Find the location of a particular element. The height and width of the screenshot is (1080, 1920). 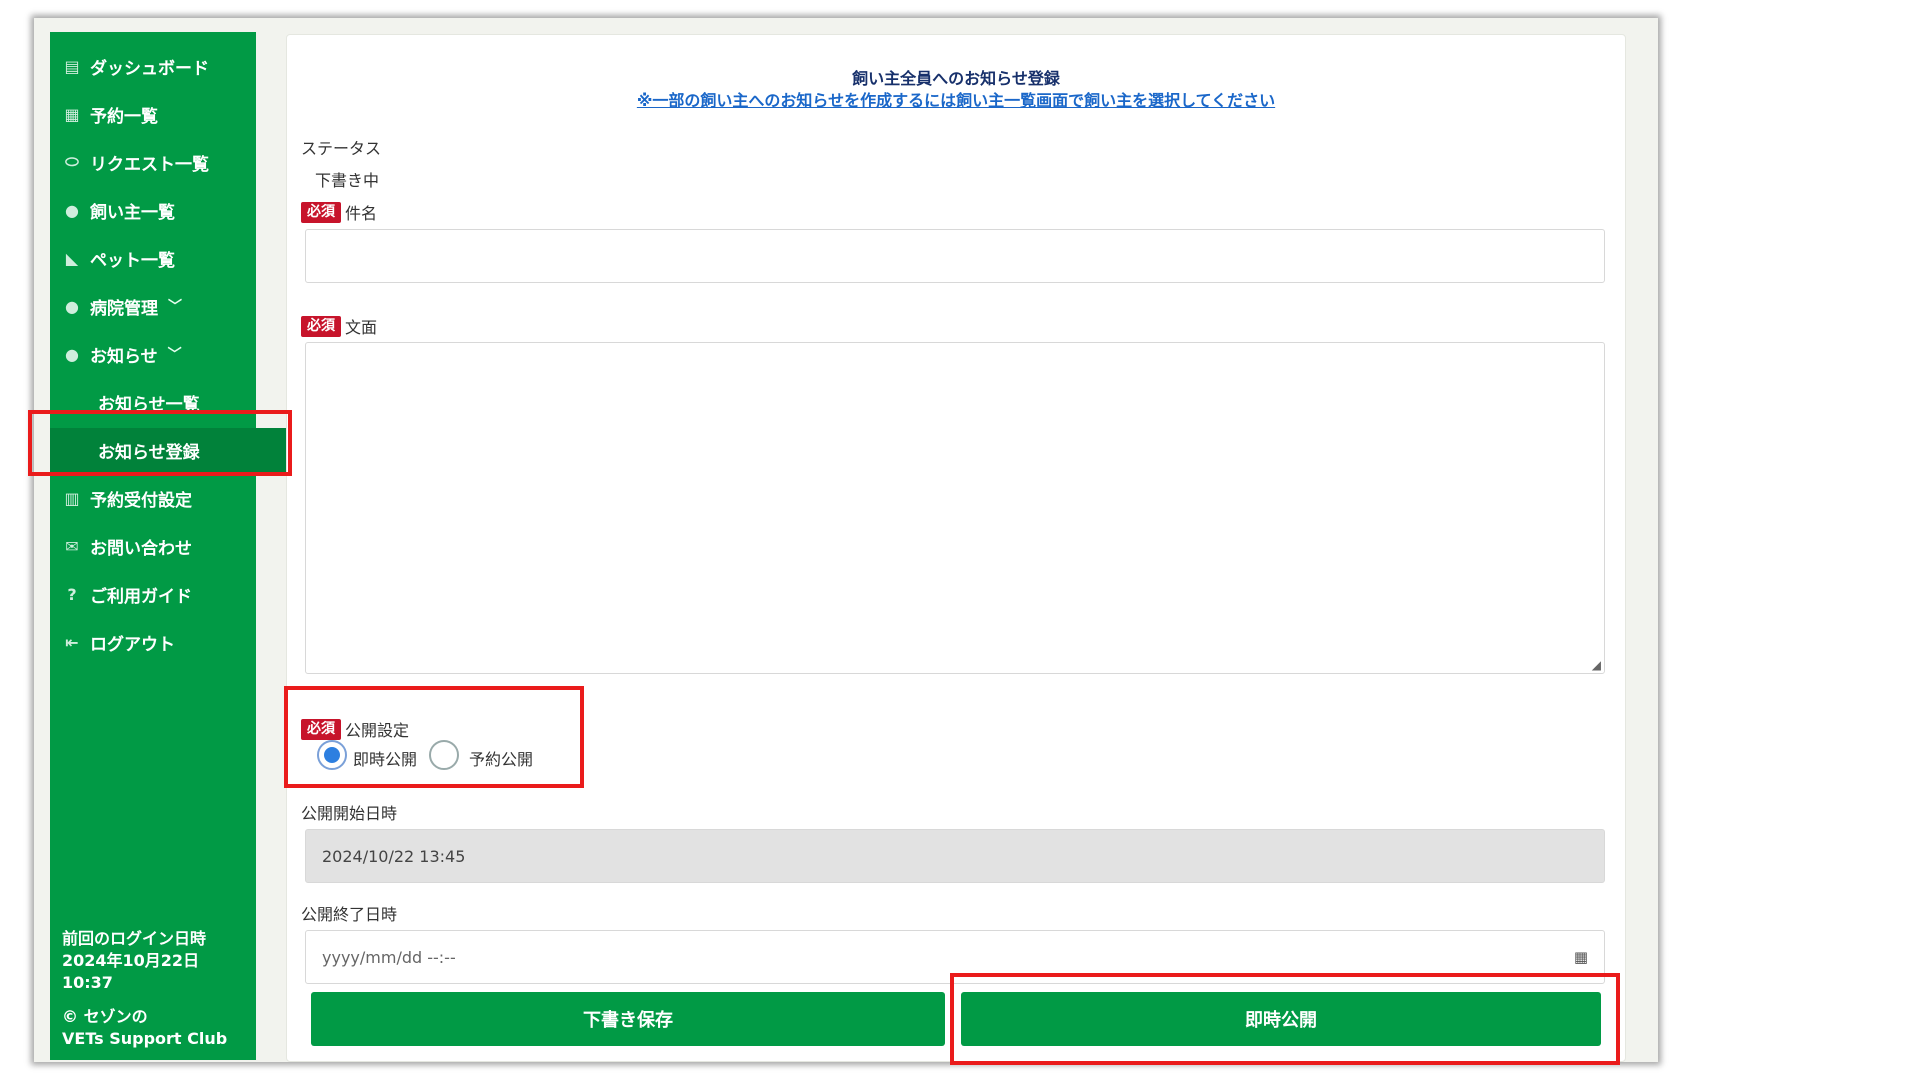

sidebar-item-news: ● お知らせ ﹀ is located at coordinates (153, 354).